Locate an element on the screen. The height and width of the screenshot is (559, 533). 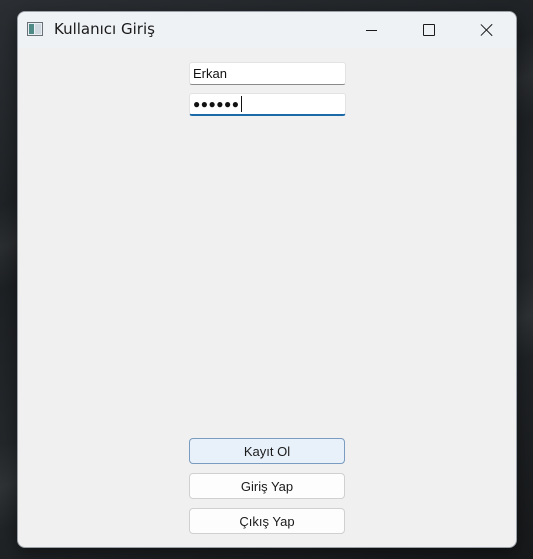
password-mask: ●●●●●● is located at coordinates (216, 104).